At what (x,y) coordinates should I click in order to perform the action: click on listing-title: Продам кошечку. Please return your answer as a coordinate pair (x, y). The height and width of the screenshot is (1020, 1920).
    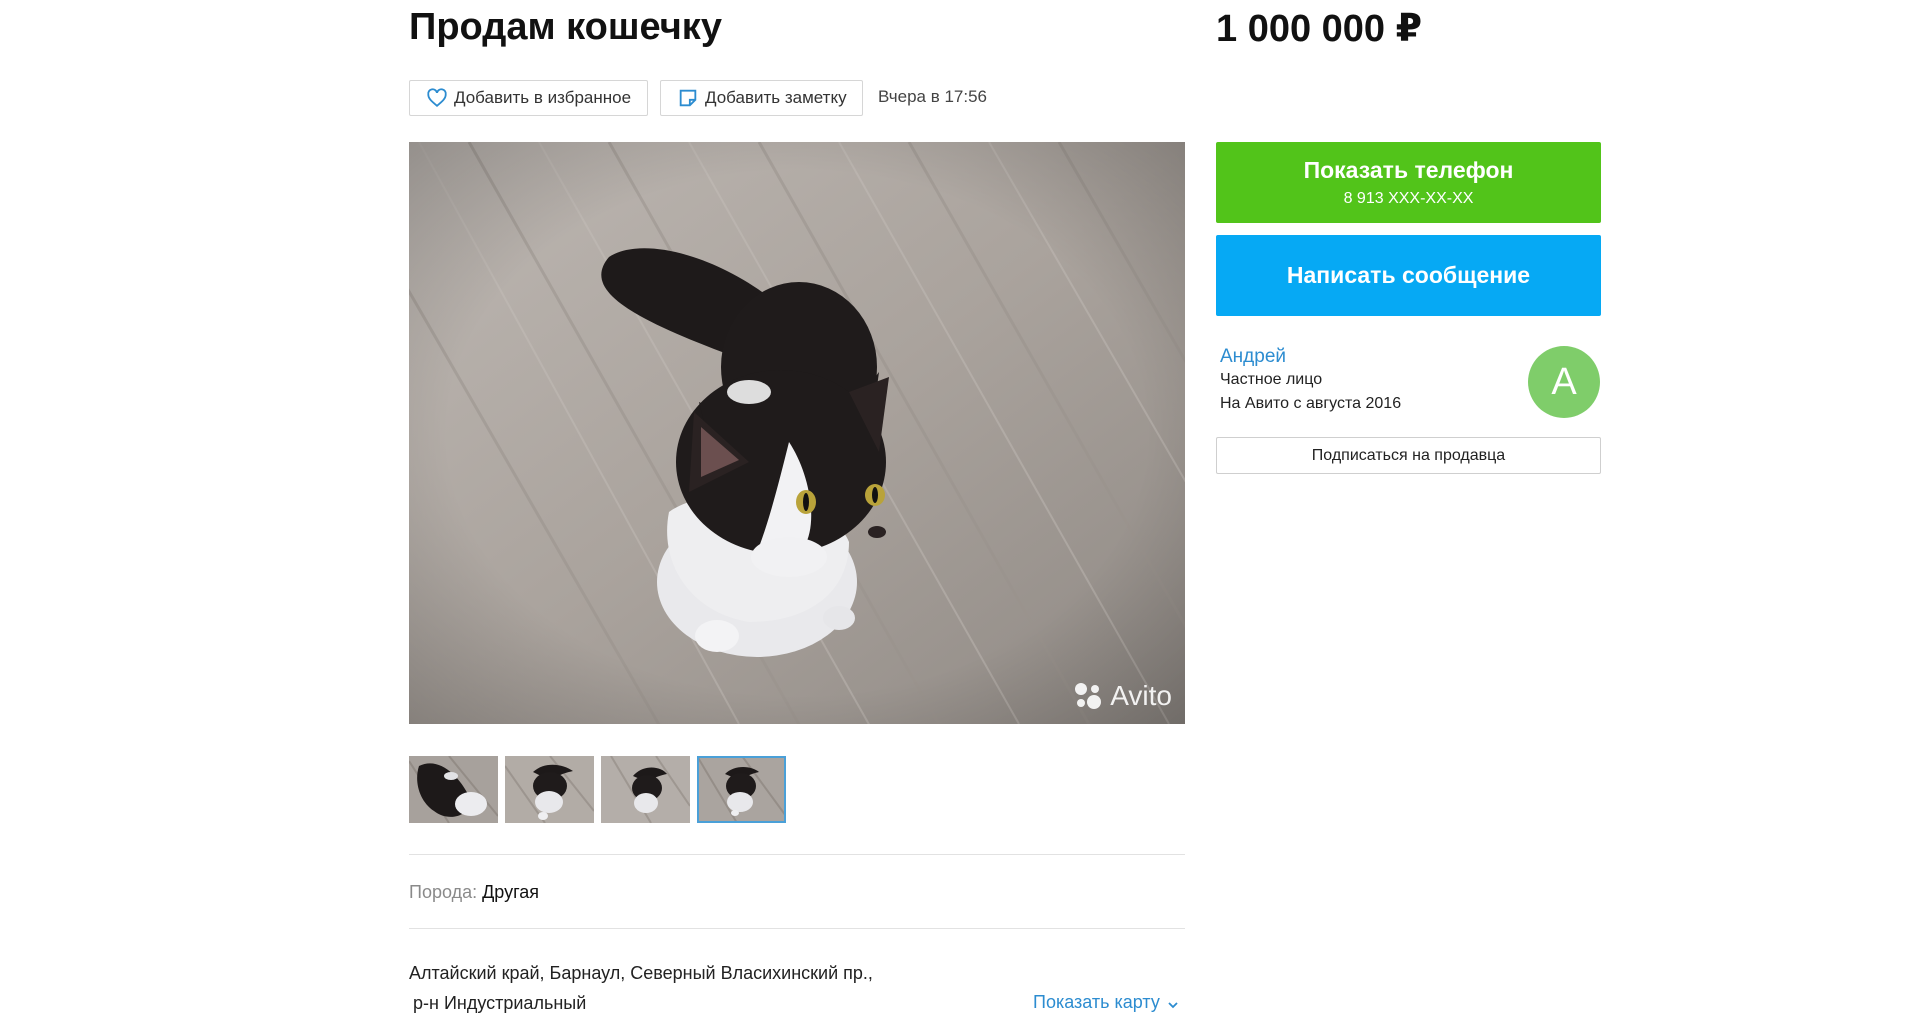
    Looking at the image, I should click on (565, 27).